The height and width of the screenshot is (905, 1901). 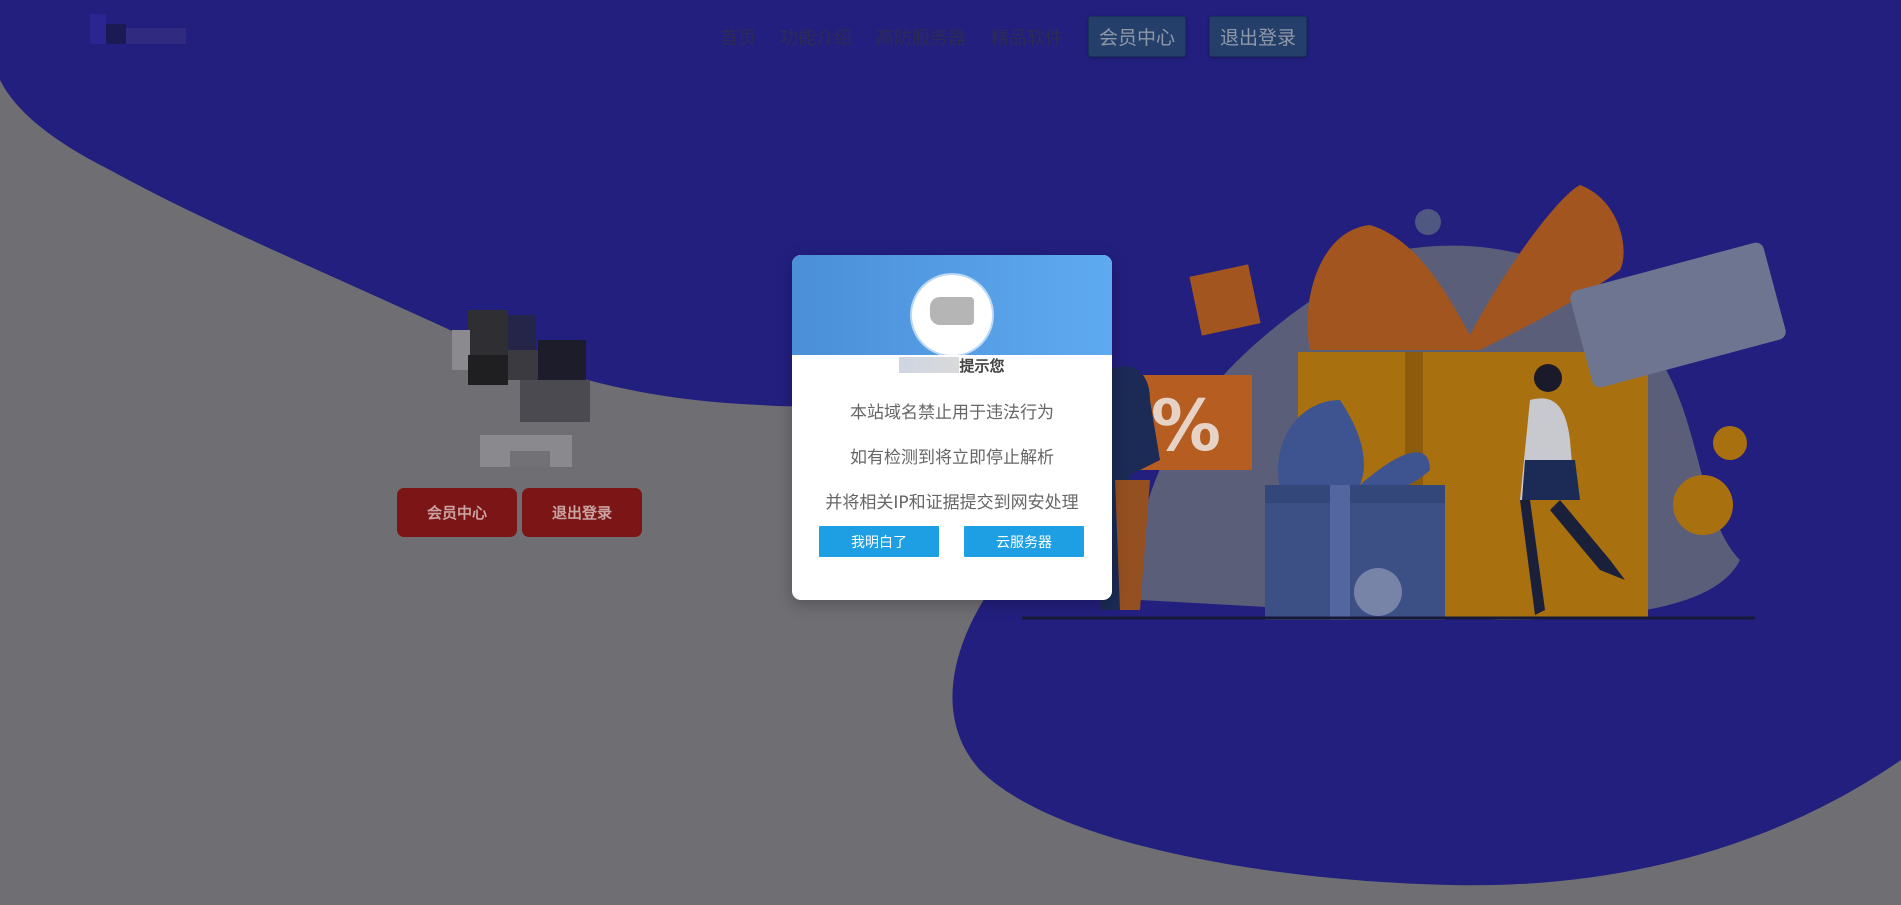 I want to click on dialog-cloud-icon, so click(x=952, y=315).